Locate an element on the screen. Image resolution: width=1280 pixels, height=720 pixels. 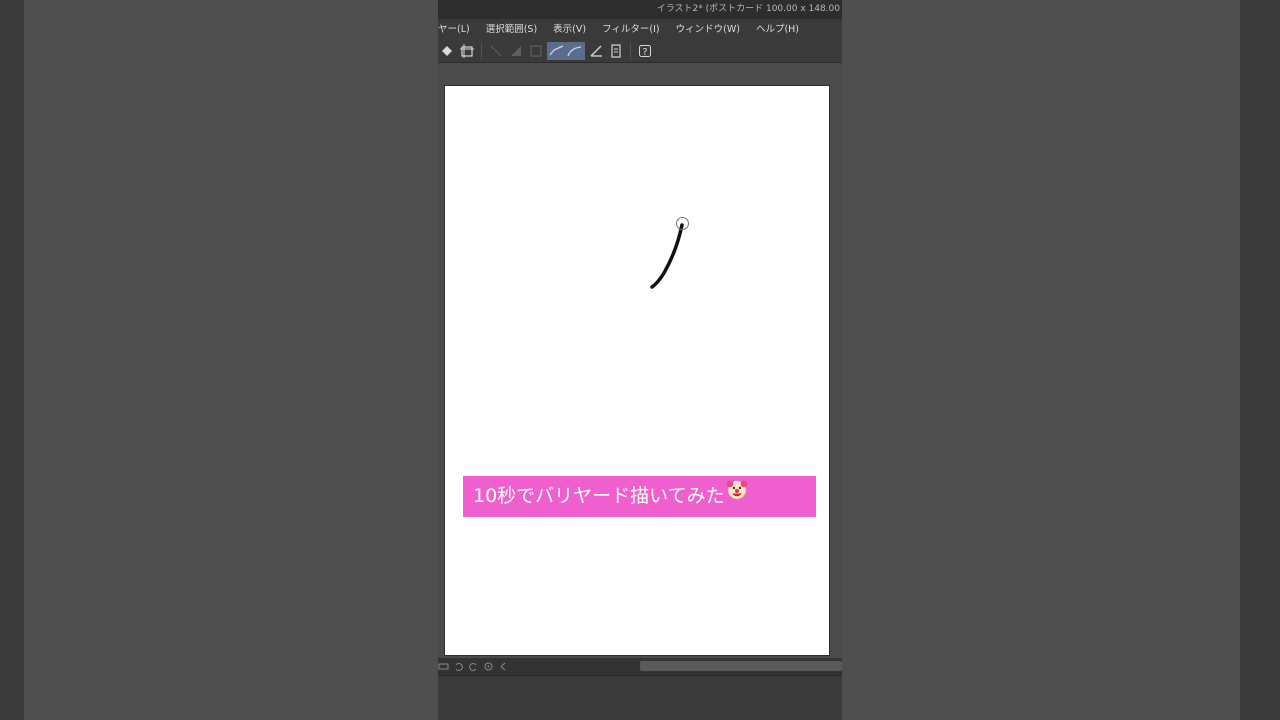
menu-window: ウィンドウ(W) is located at coordinates (708, 29).